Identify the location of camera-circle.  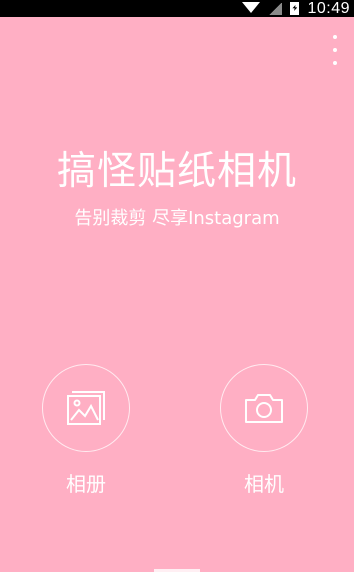
(264, 408).